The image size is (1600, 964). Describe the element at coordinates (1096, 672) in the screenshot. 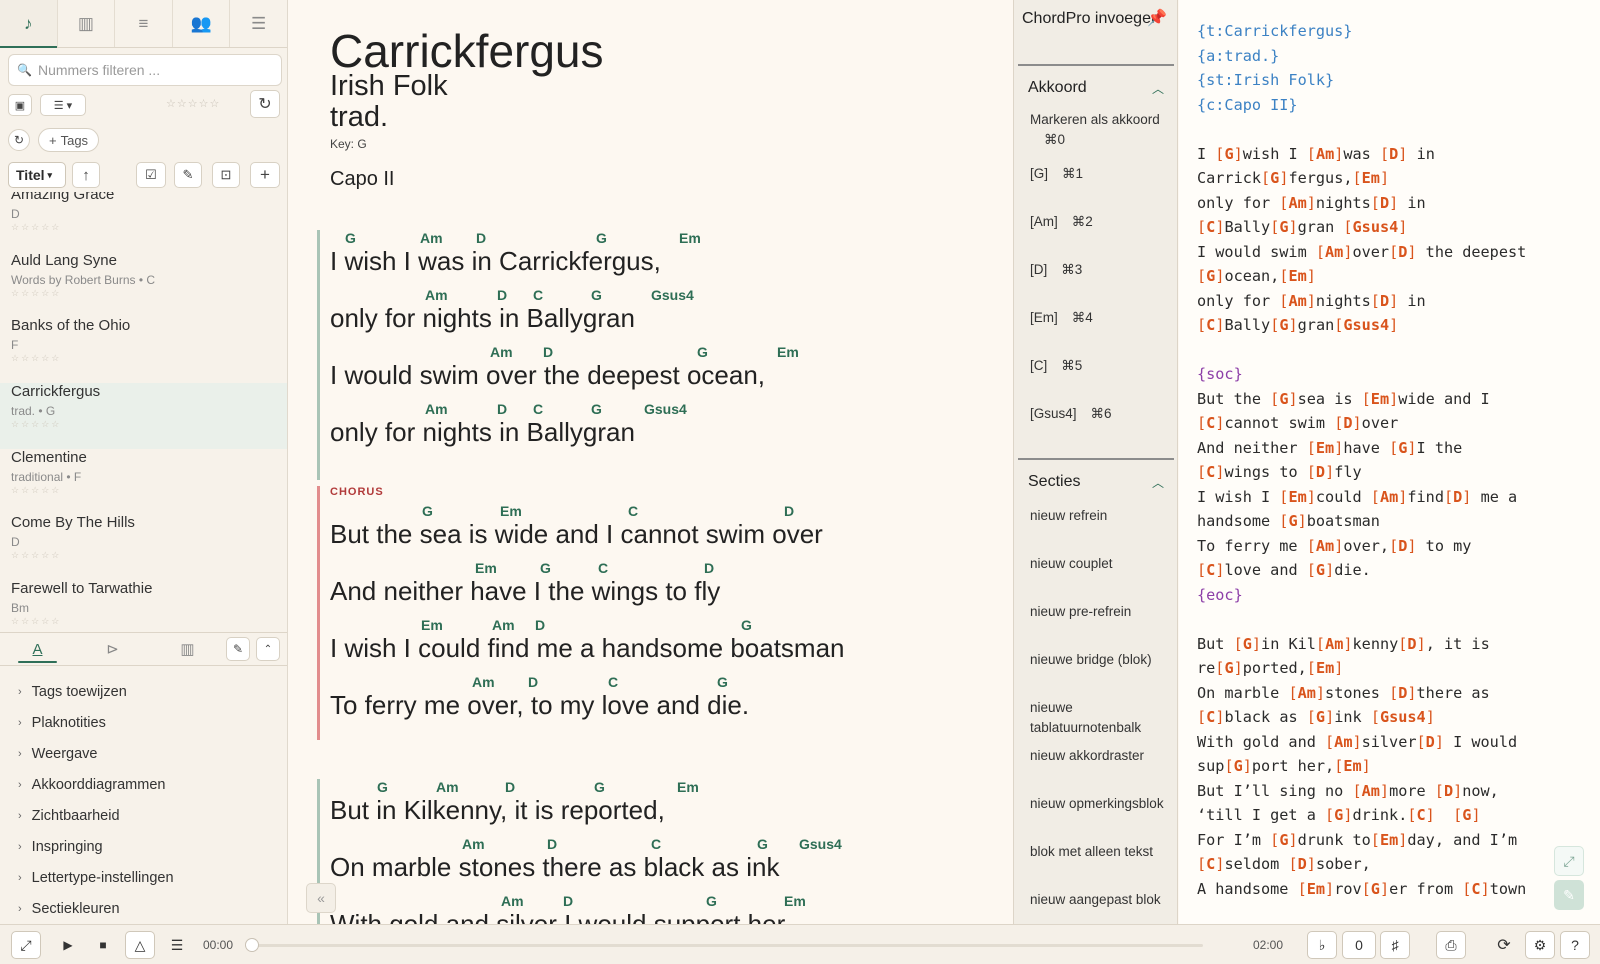

I see `insert-section-item: nieuwe bridge (blok)` at that location.